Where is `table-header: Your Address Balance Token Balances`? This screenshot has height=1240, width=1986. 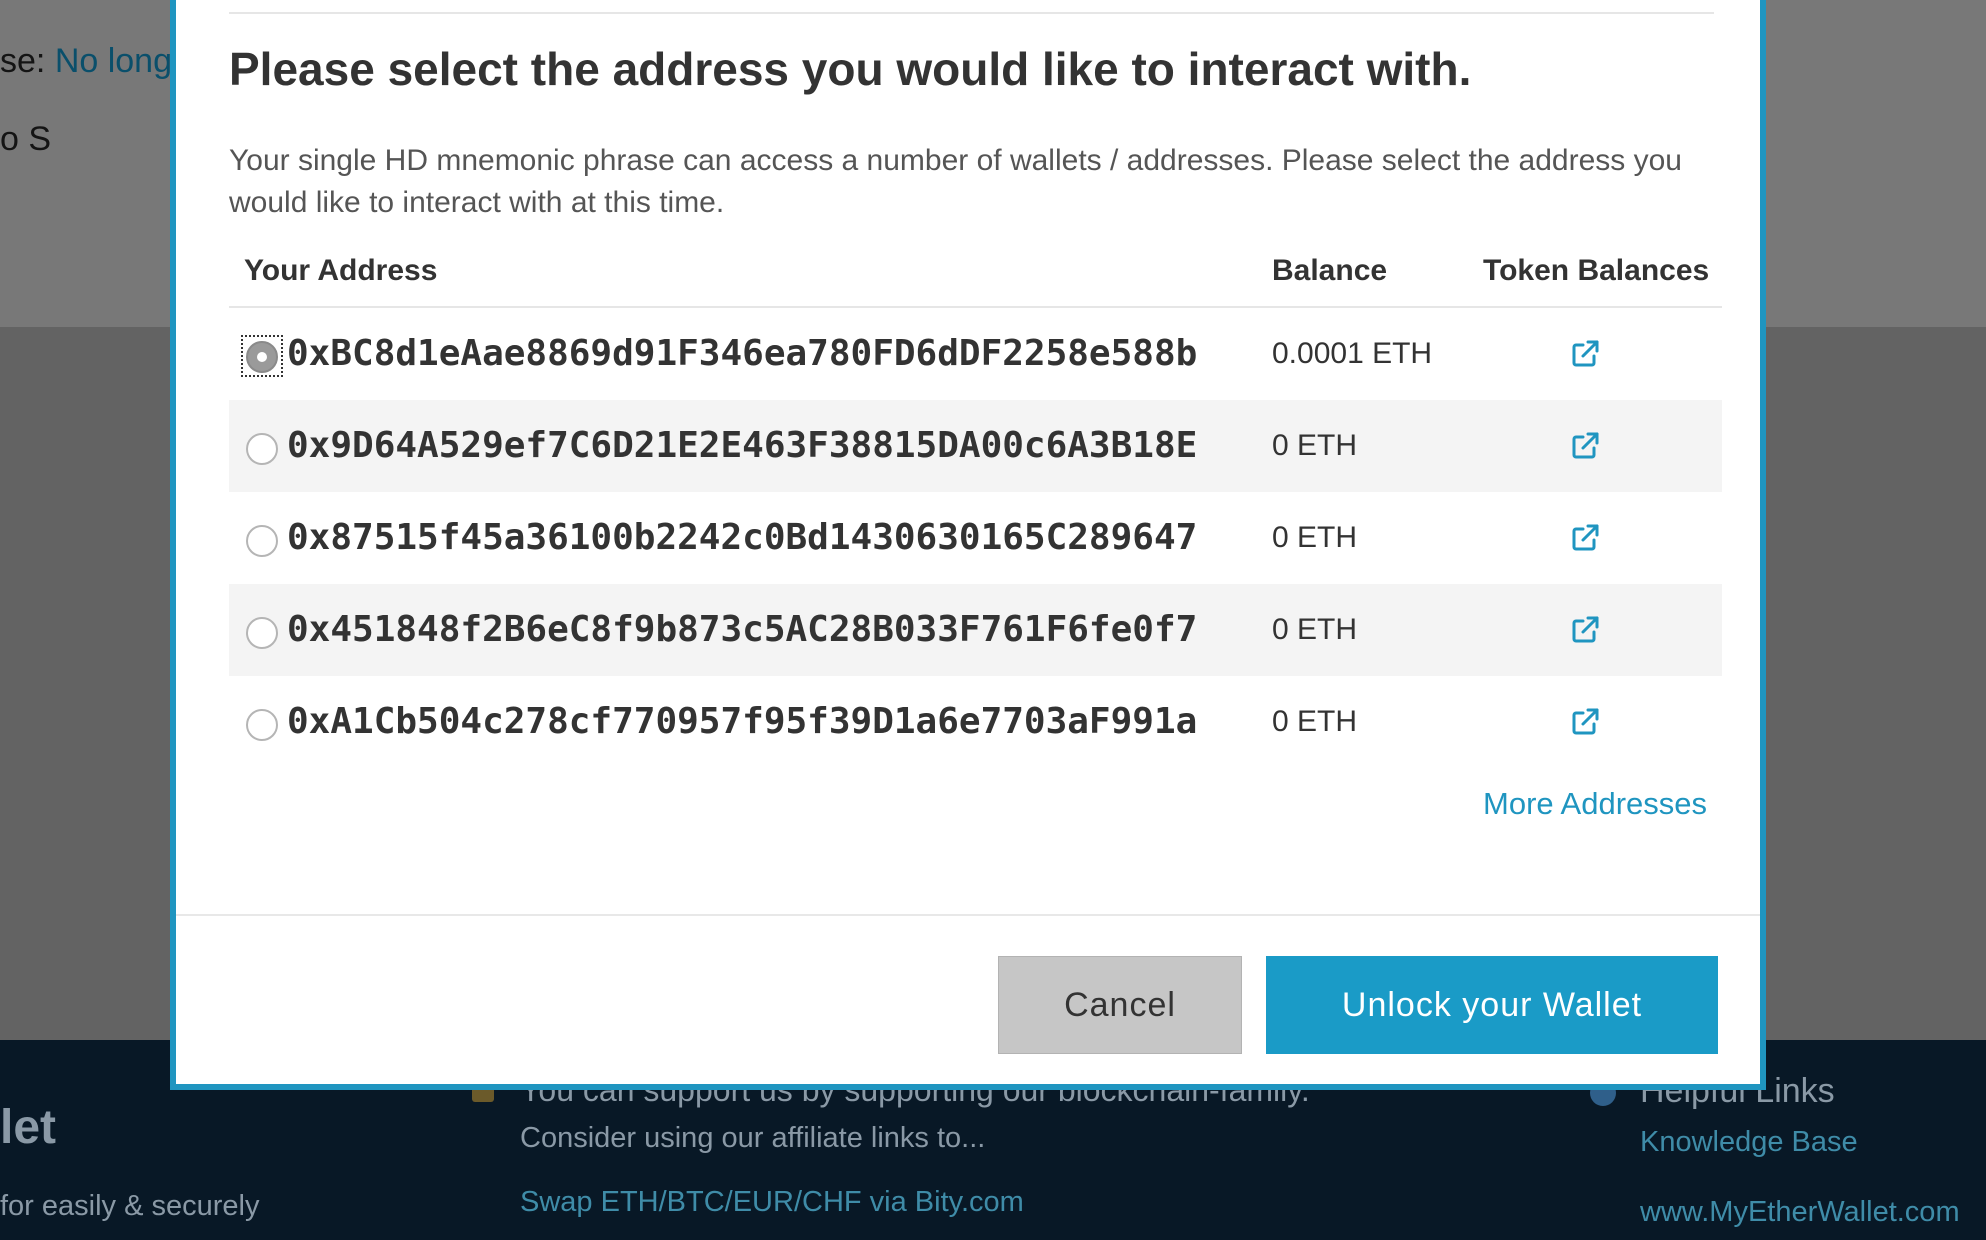 table-header: Your Address Balance Token Balances is located at coordinates (975, 275).